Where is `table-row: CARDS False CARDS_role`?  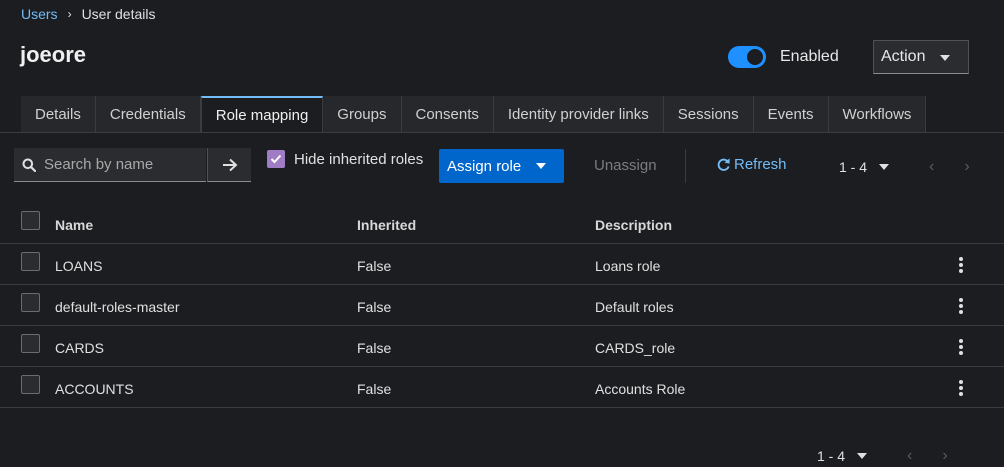
table-row: CARDS False CARDS_role is located at coordinates (502, 346).